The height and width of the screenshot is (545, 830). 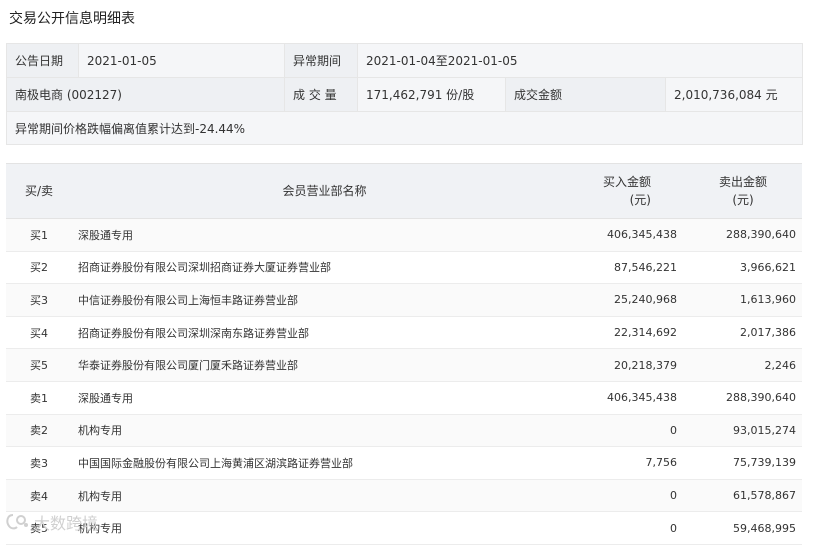 I want to click on row-buy: 20,218,379, so click(x=630, y=365).